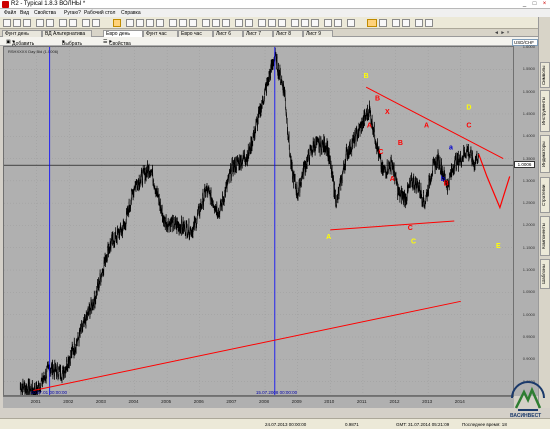 This screenshot has height=429, width=550. What do you see at coordinates (123, 33) in the screenshot?
I see `tab-euro-day: Евро день` at bounding box center [123, 33].